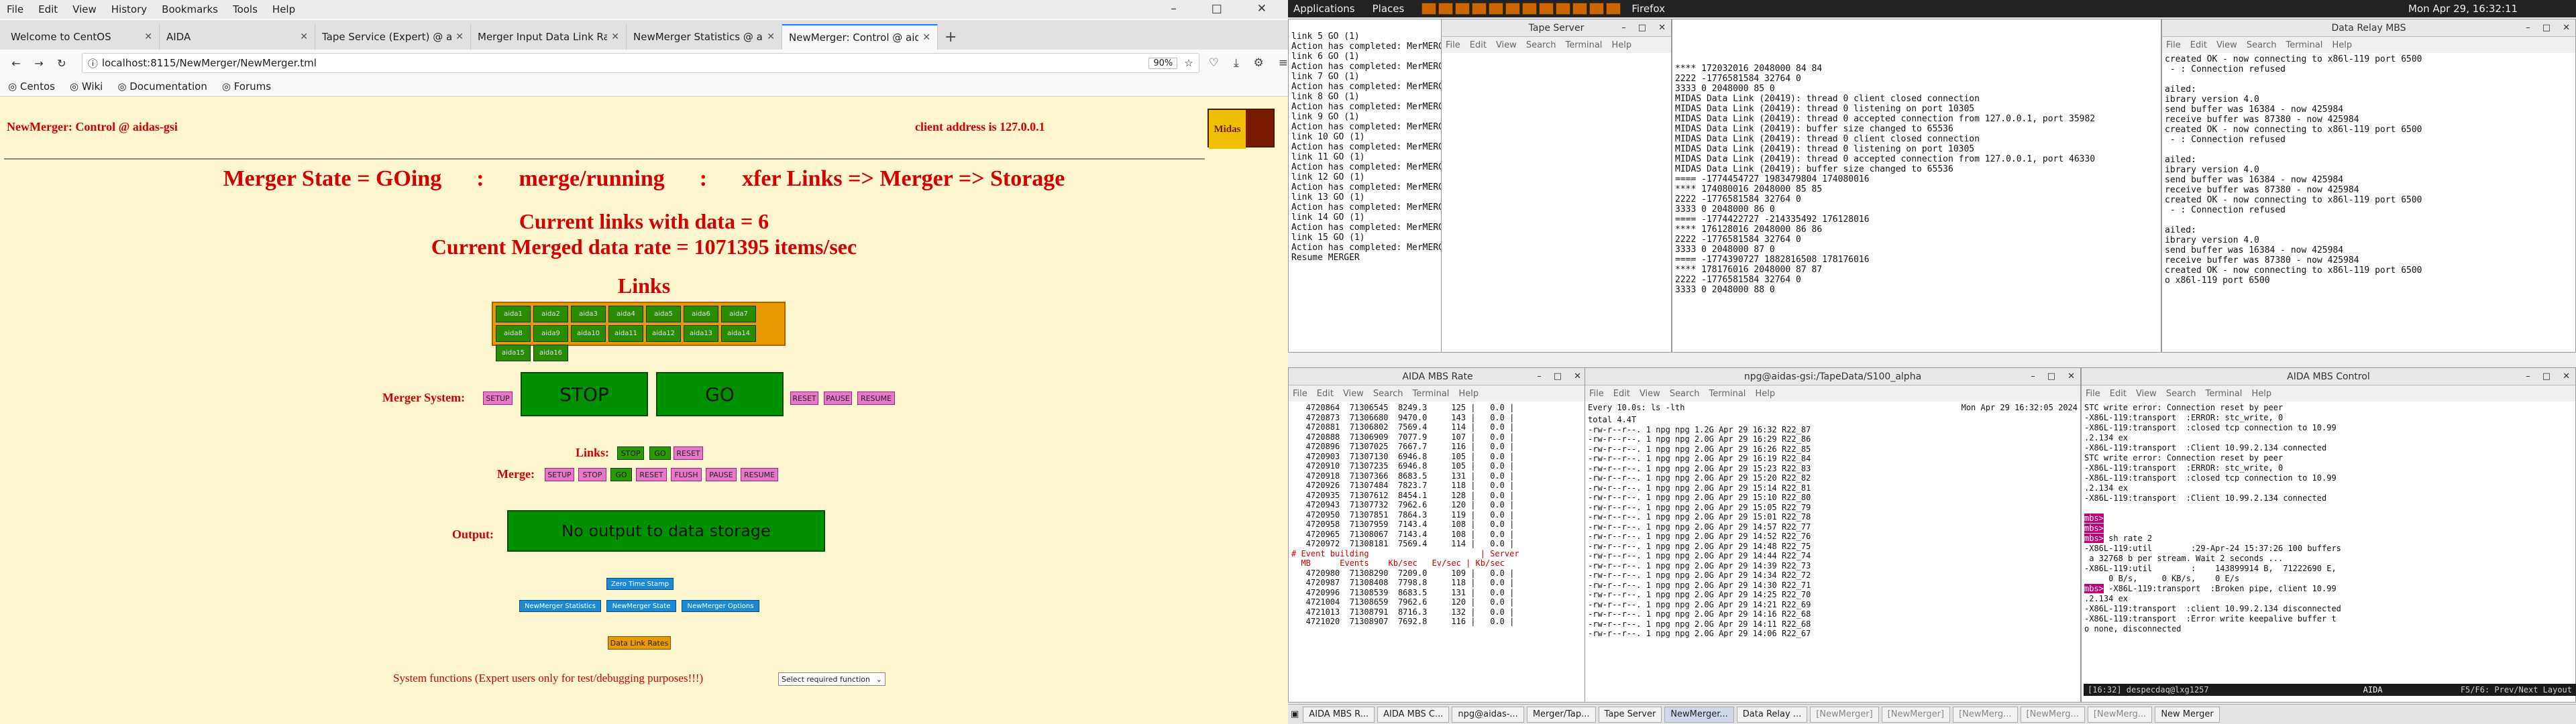  I want to click on taskbar-item: Tape Server, so click(1630, 714).